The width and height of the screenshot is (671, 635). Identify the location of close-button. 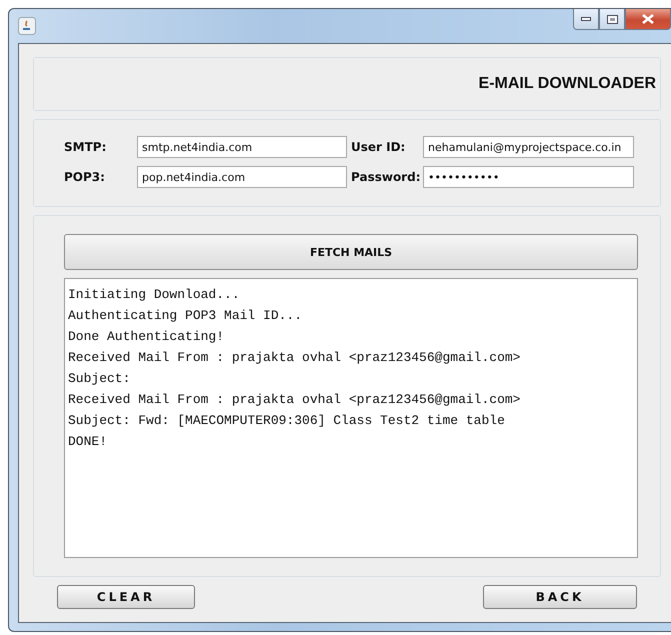
(648, 19).